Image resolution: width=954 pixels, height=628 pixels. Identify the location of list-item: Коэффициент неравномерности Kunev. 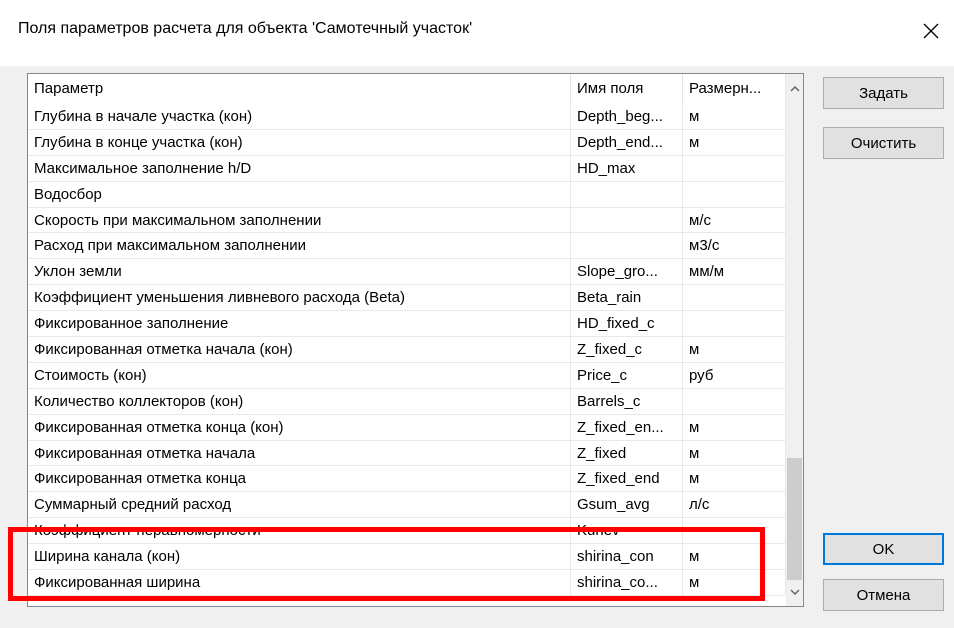
(407, 531).